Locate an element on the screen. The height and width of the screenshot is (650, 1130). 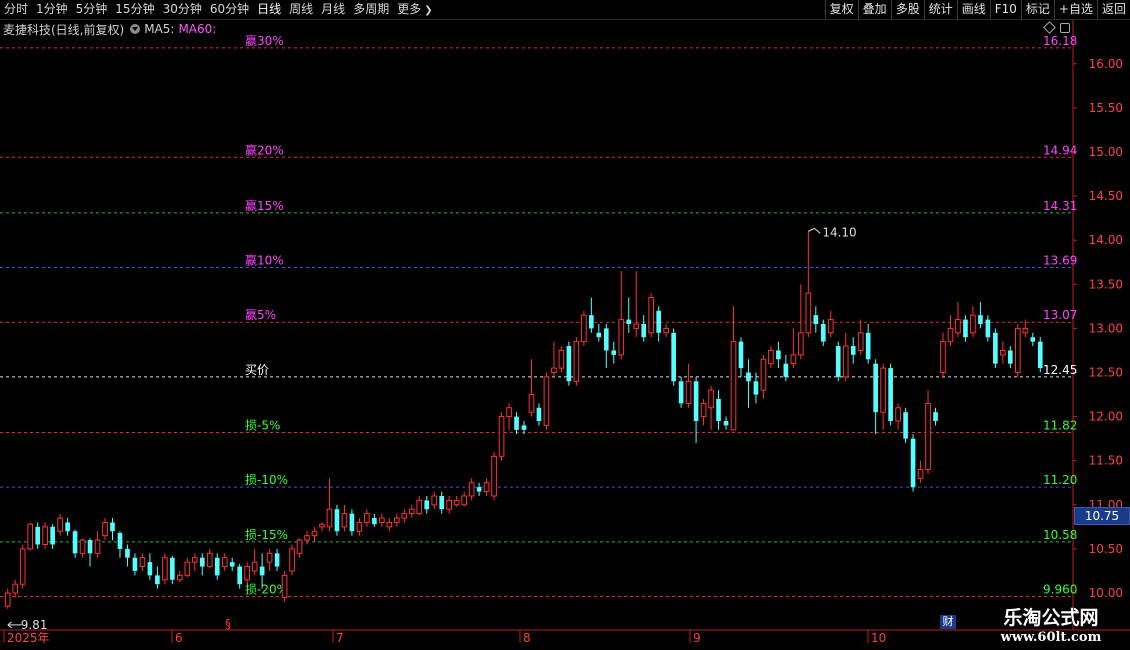
price-tick-label: 15.00 is located at coordinates (1106, 152).